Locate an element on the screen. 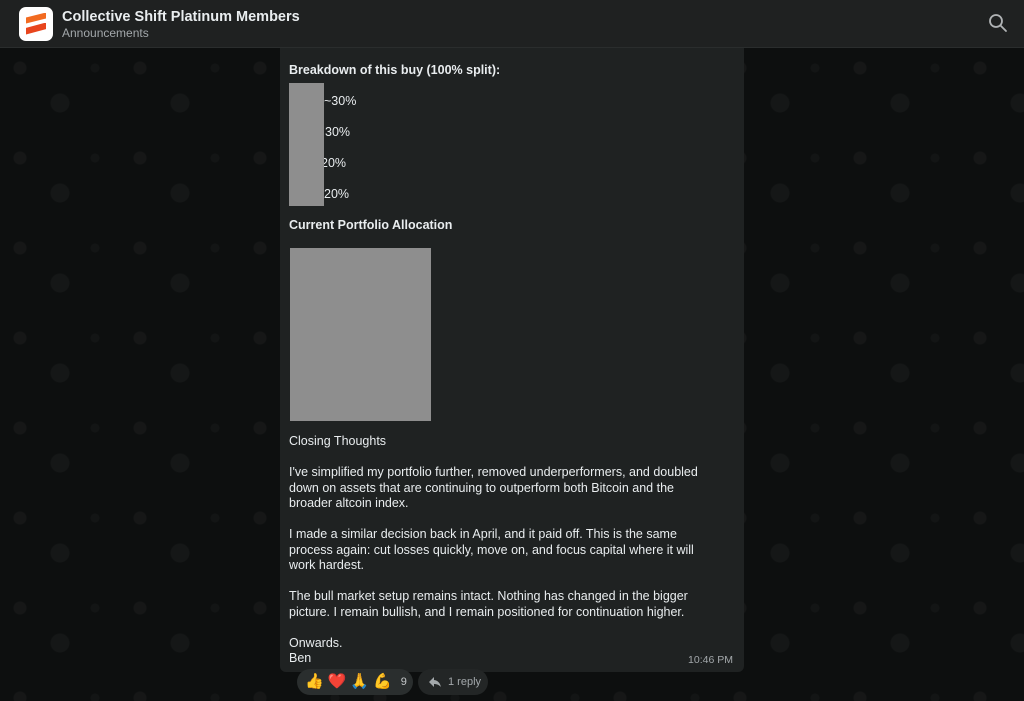 The image size is (1024, 701). closing-title: Closing Thoughts is located at coordinates (338, 441).